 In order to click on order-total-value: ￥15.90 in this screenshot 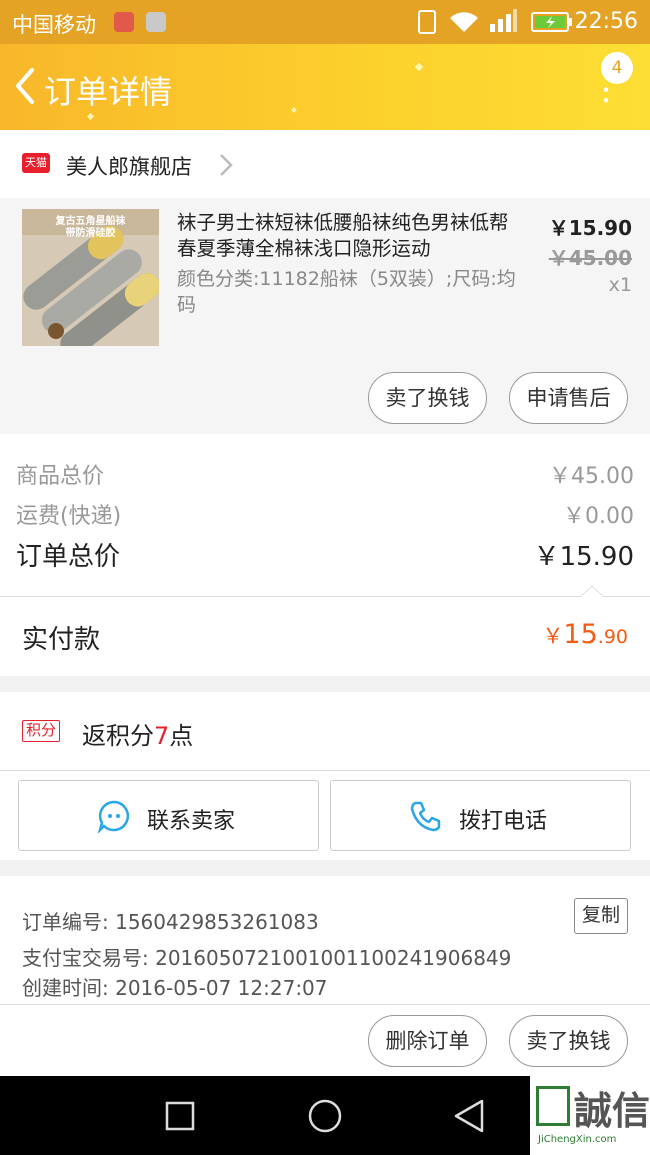, I will do `click(583, 557)`.